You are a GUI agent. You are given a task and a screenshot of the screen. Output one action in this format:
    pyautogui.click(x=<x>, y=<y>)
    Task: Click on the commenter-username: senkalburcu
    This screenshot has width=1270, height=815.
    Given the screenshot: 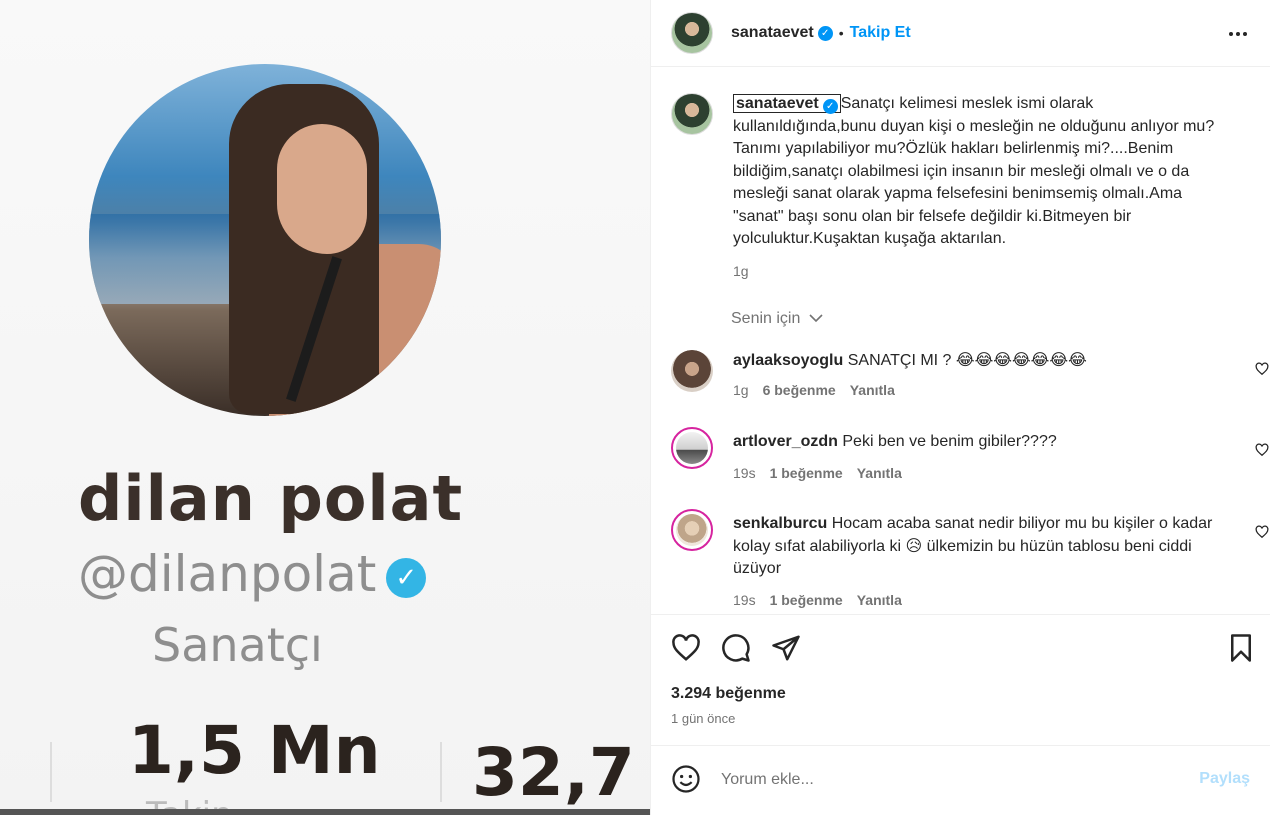 What is the action you would take?
    pyautogui.click(x=780, y=523)
    